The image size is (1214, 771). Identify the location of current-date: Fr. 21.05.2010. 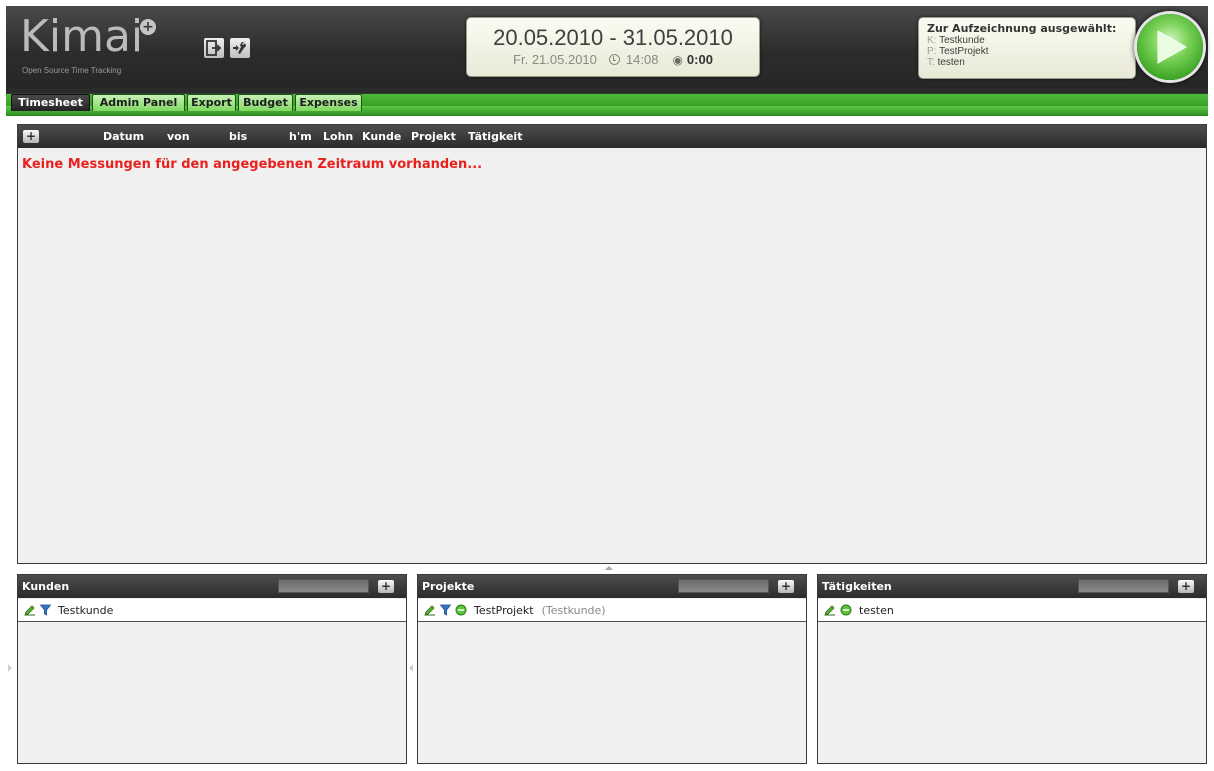
(555, 59).